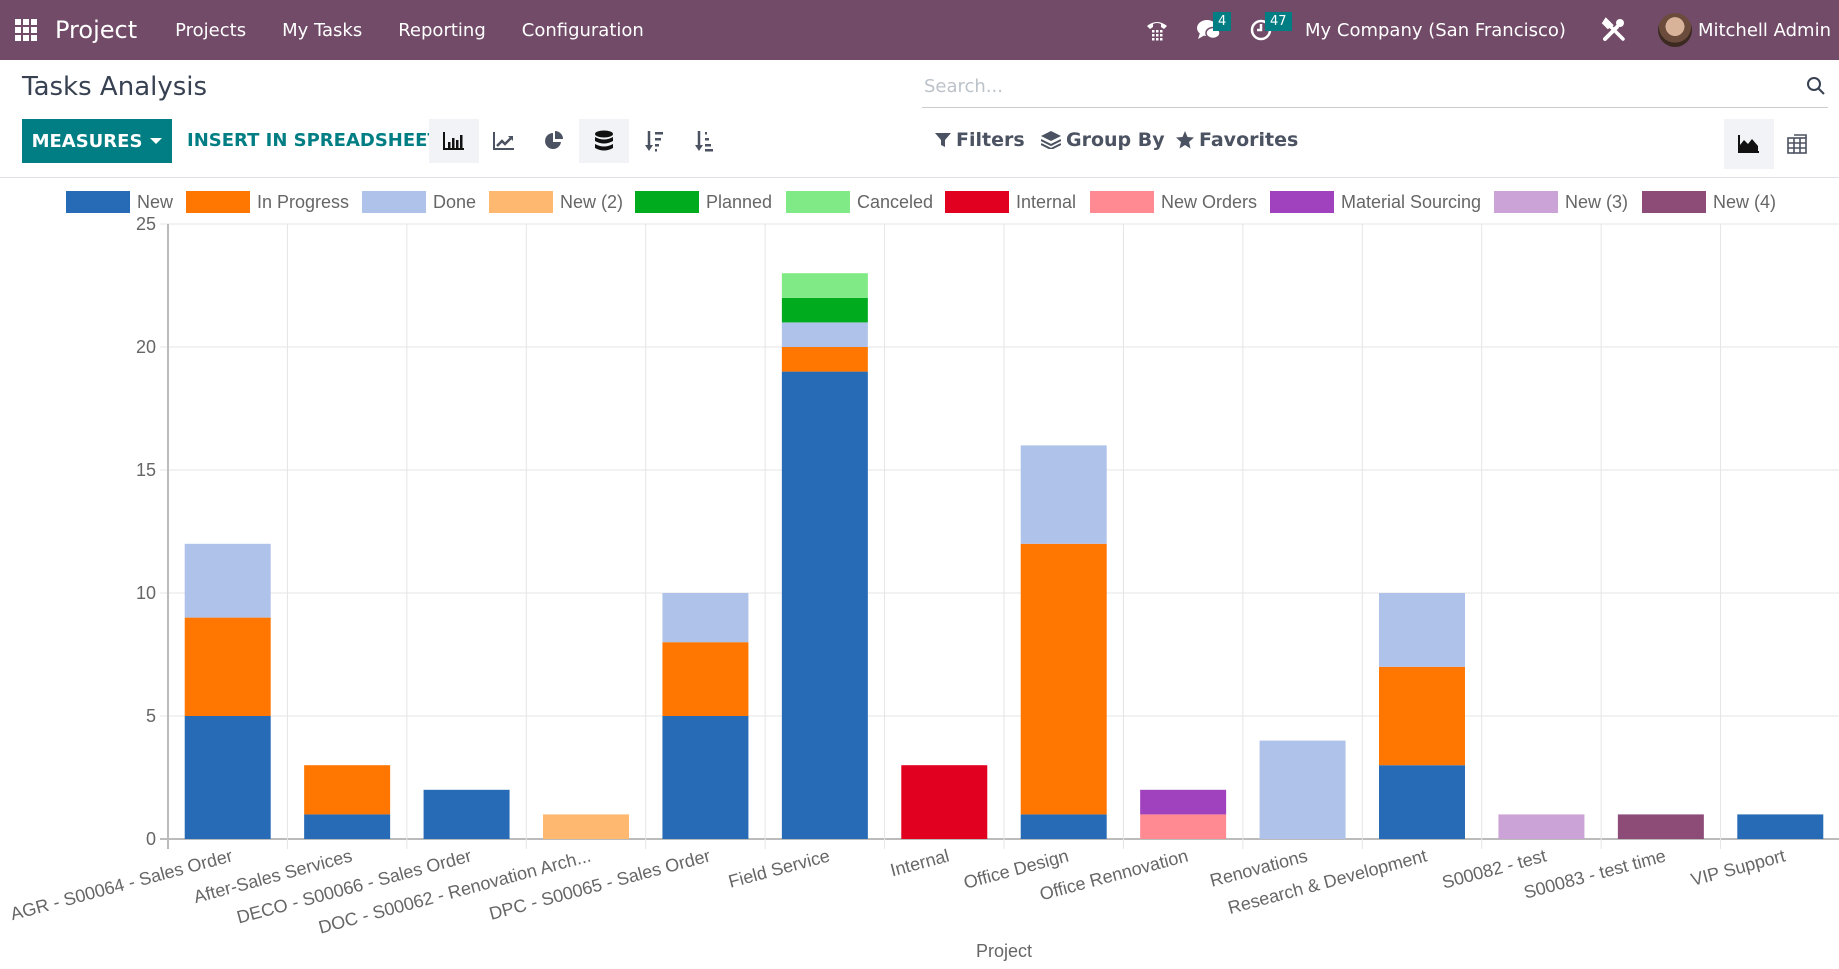 This screenshot has height=969, width=1839. I want to click on line-chart-icon, so click(503, 141).